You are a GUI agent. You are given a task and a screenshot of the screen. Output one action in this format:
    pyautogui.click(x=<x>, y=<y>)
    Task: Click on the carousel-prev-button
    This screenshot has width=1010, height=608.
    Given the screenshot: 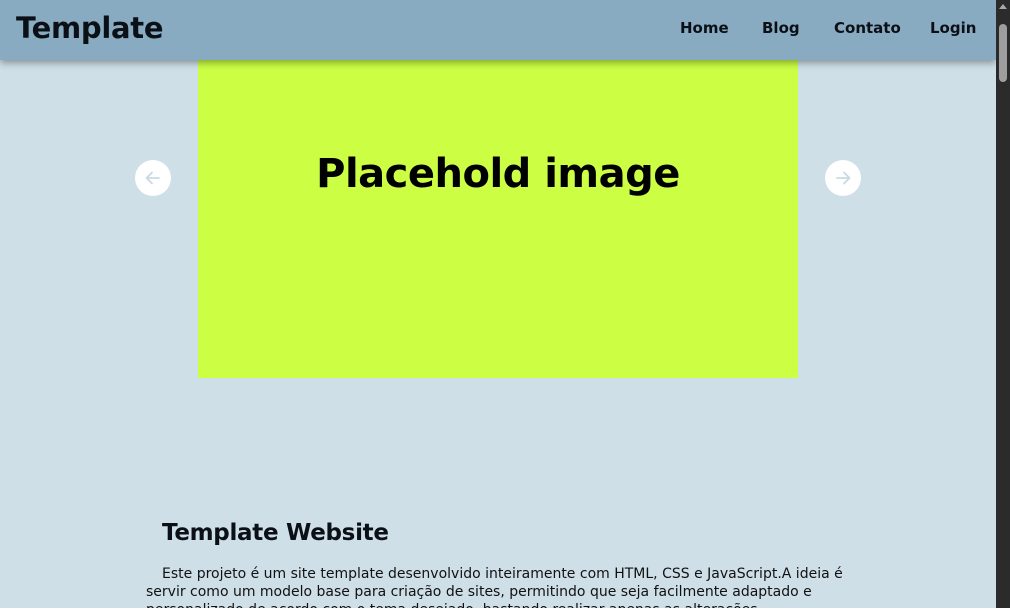 What is the action you would take?
    pyautogui.click(x=153, y=178)
    